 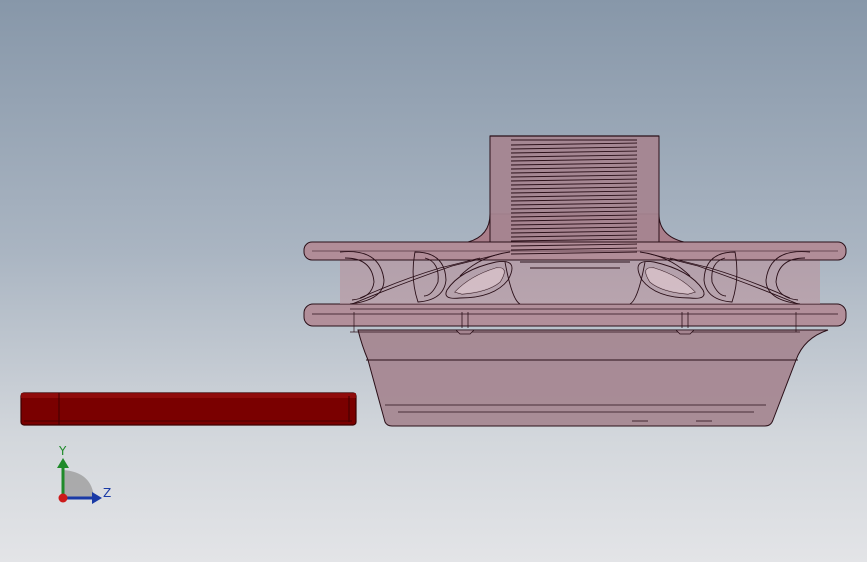 What do you see at coordinates (78, 484) in the screenshot?
I see `triad-plane` at bounding box center [78, 484].